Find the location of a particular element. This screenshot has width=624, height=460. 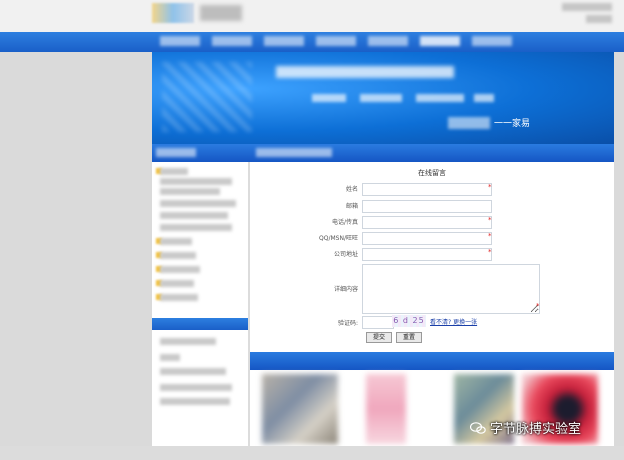

watermark: 字节脉搏实验室 is located at coordinates (525, 427).